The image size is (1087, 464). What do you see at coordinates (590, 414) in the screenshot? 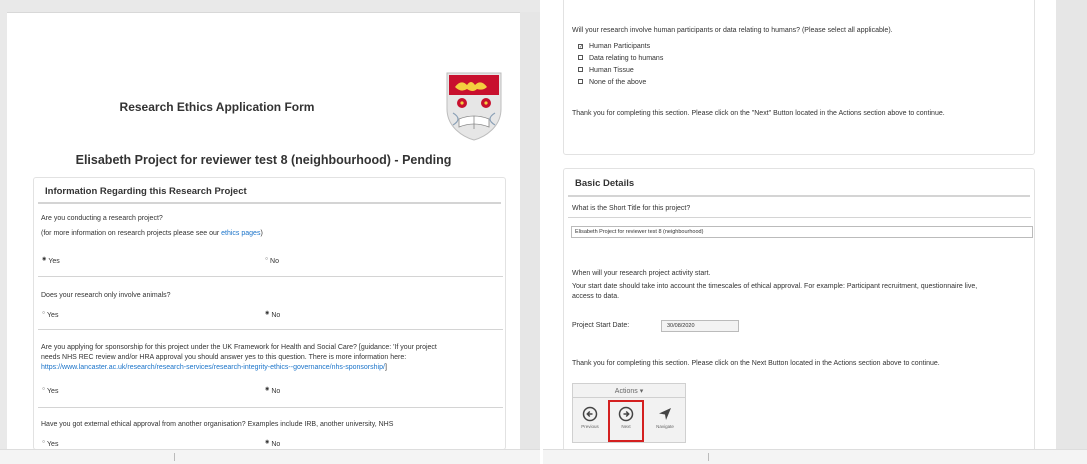
I see `arrow-left-circle-icon` at bounding box center [590, 414].